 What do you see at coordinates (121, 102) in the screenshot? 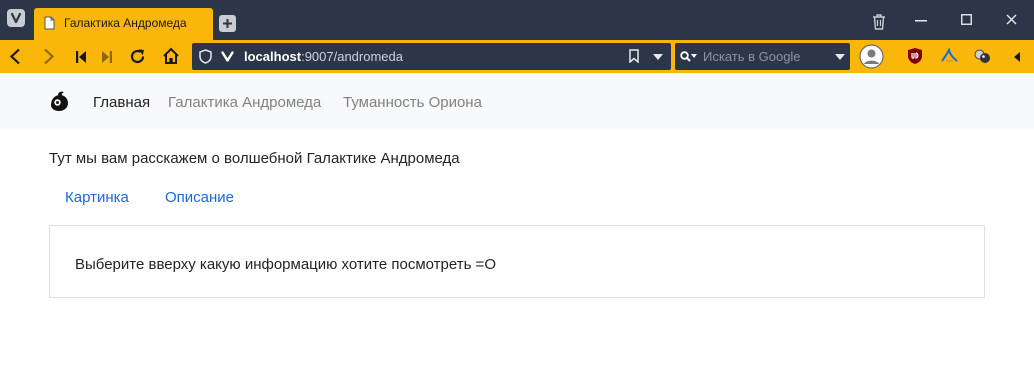
I see `nav-link-home: Главная` at bounding box center [121, 102].